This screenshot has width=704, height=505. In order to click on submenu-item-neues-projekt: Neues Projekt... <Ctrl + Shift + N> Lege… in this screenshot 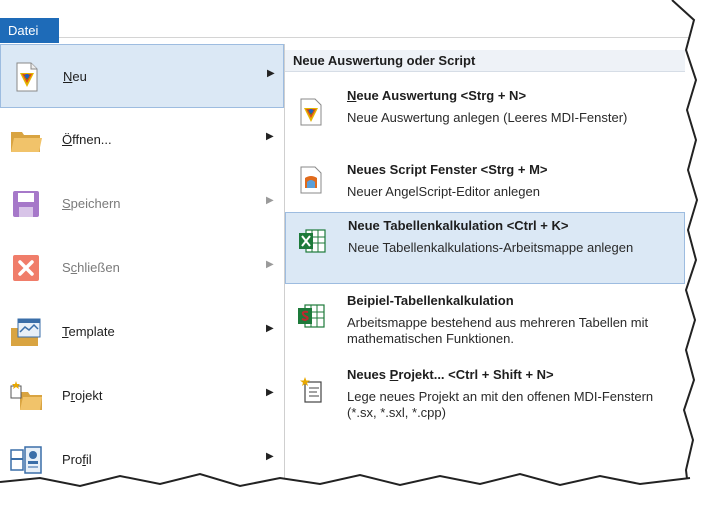, I will do `click(485, 402)`.